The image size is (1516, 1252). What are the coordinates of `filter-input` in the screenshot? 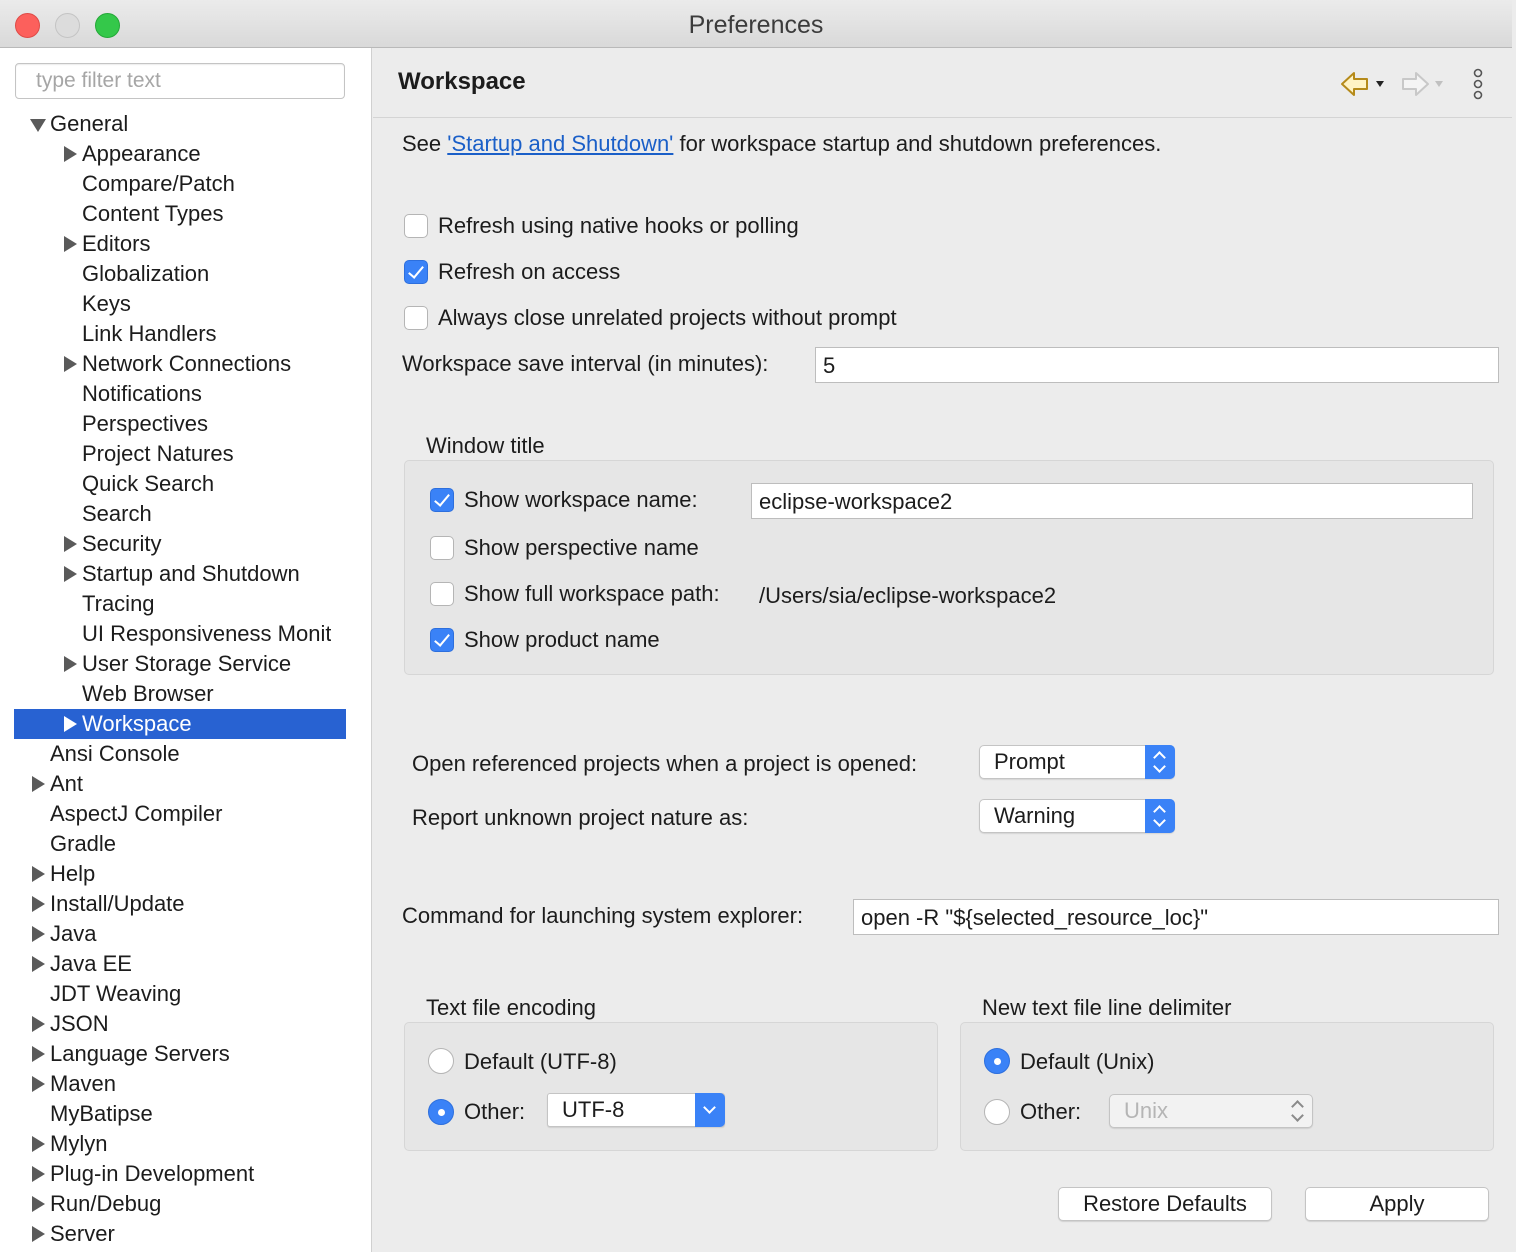 It's located at (180, 81).